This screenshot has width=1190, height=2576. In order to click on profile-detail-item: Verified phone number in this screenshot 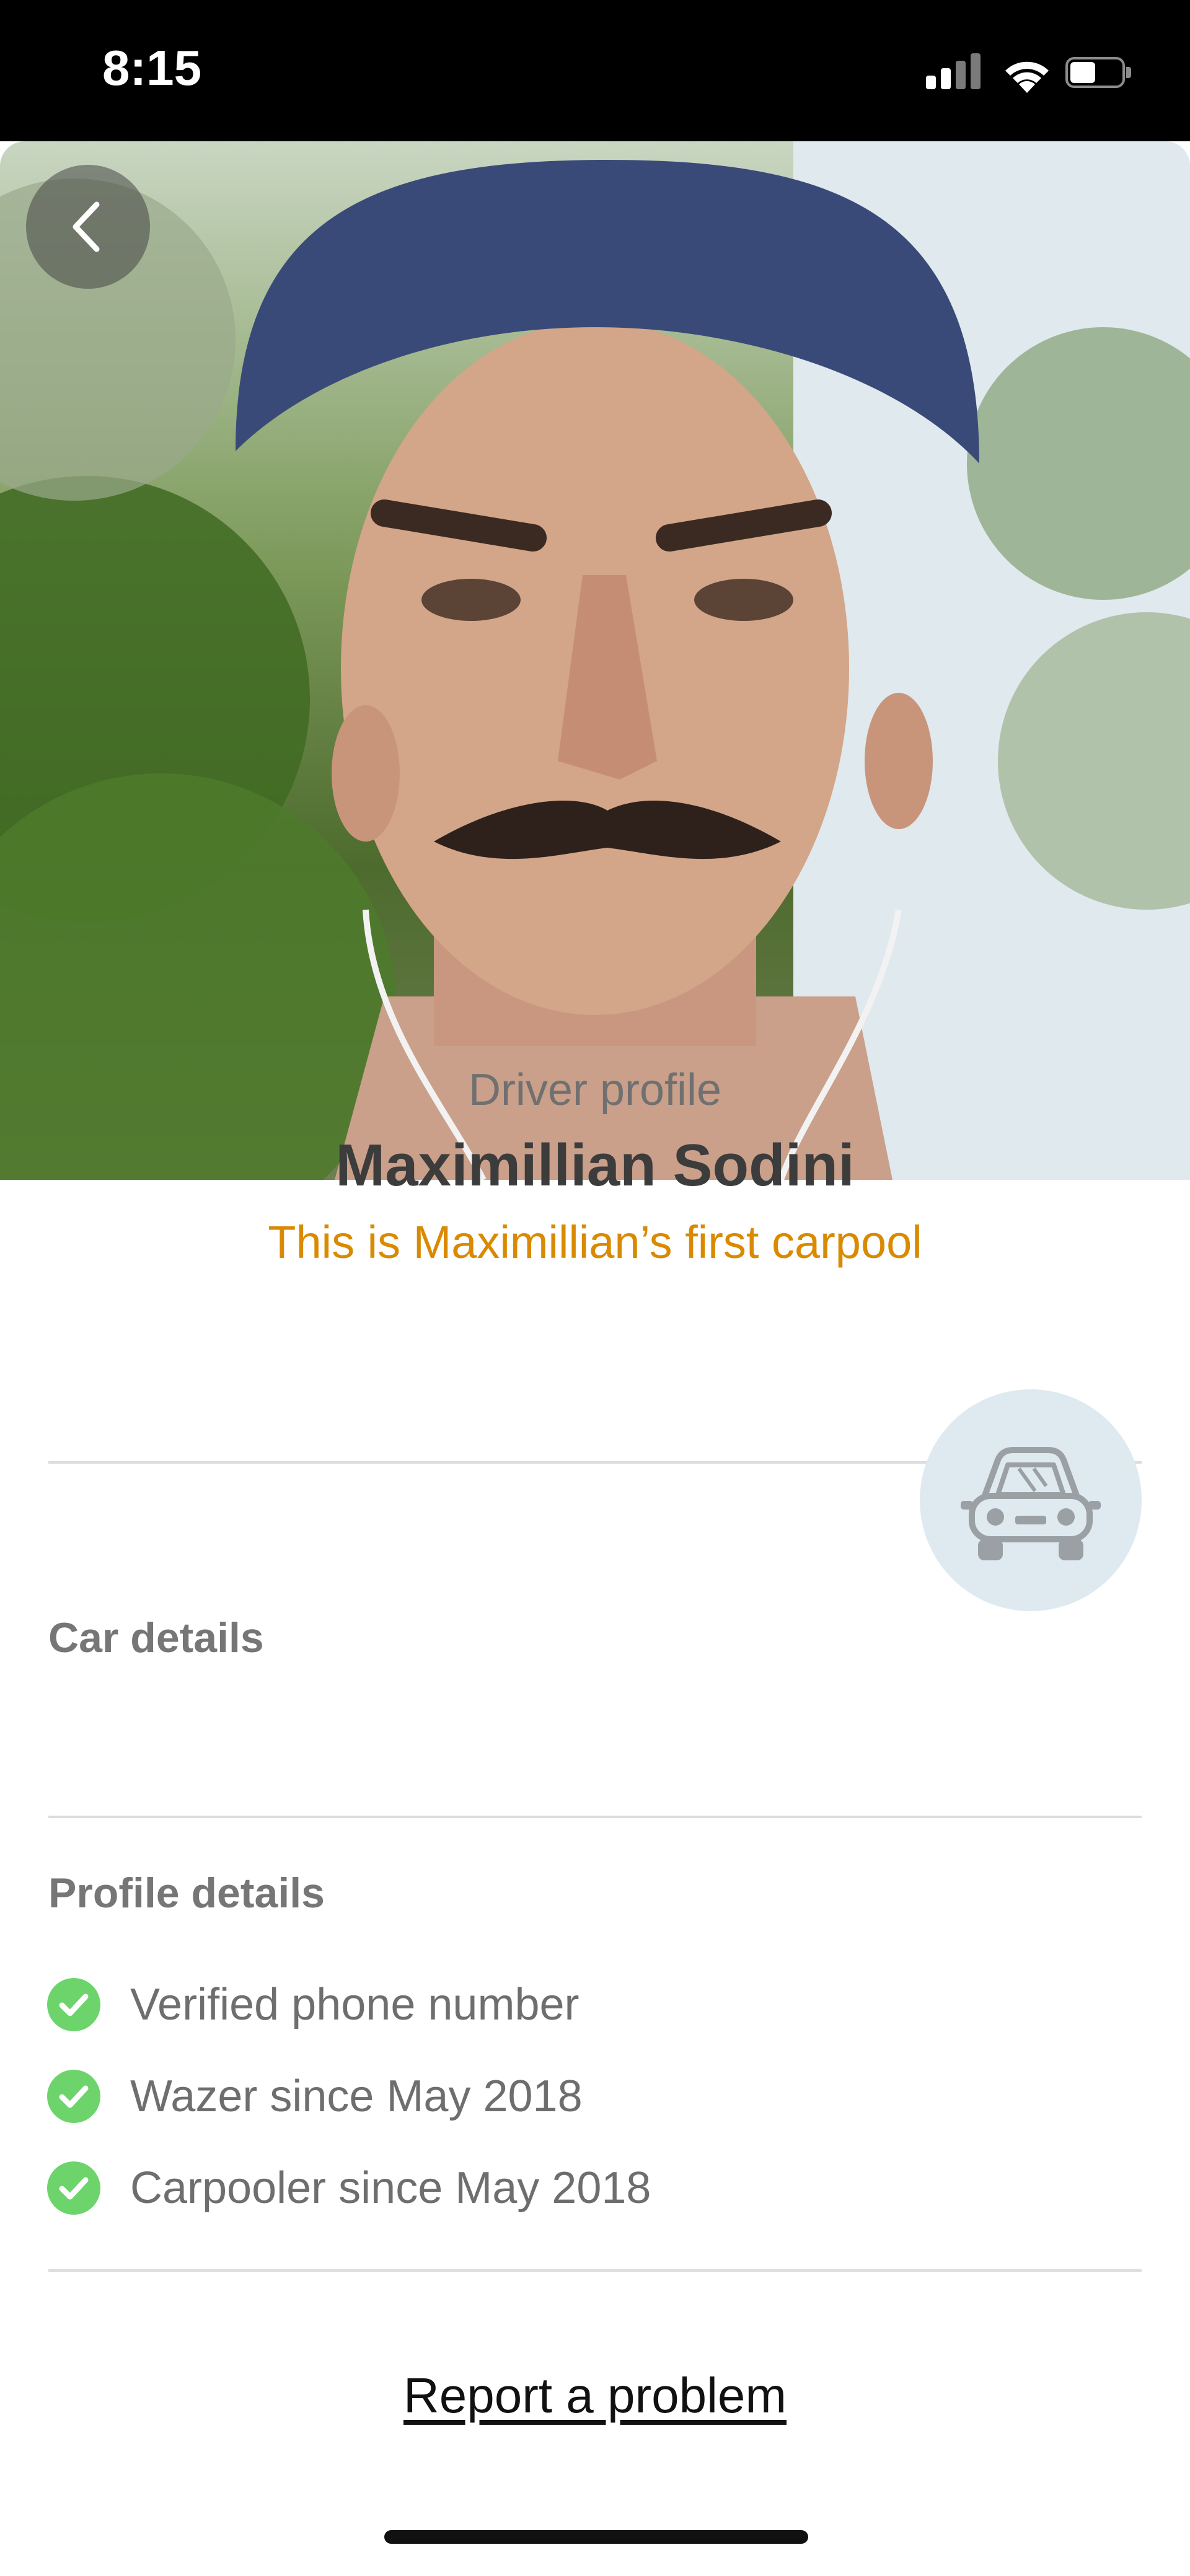, I will do `click(574, 2005)`.